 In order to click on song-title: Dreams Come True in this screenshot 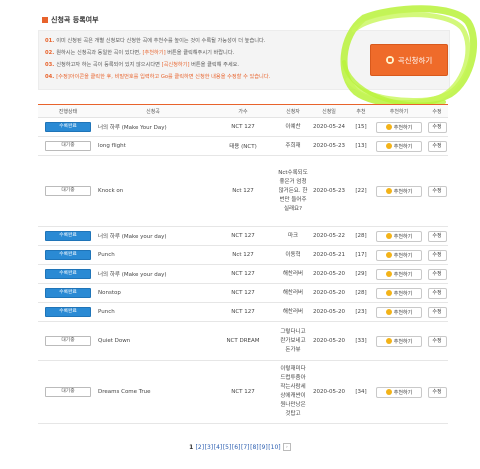, I will do `click(153, 392)`.